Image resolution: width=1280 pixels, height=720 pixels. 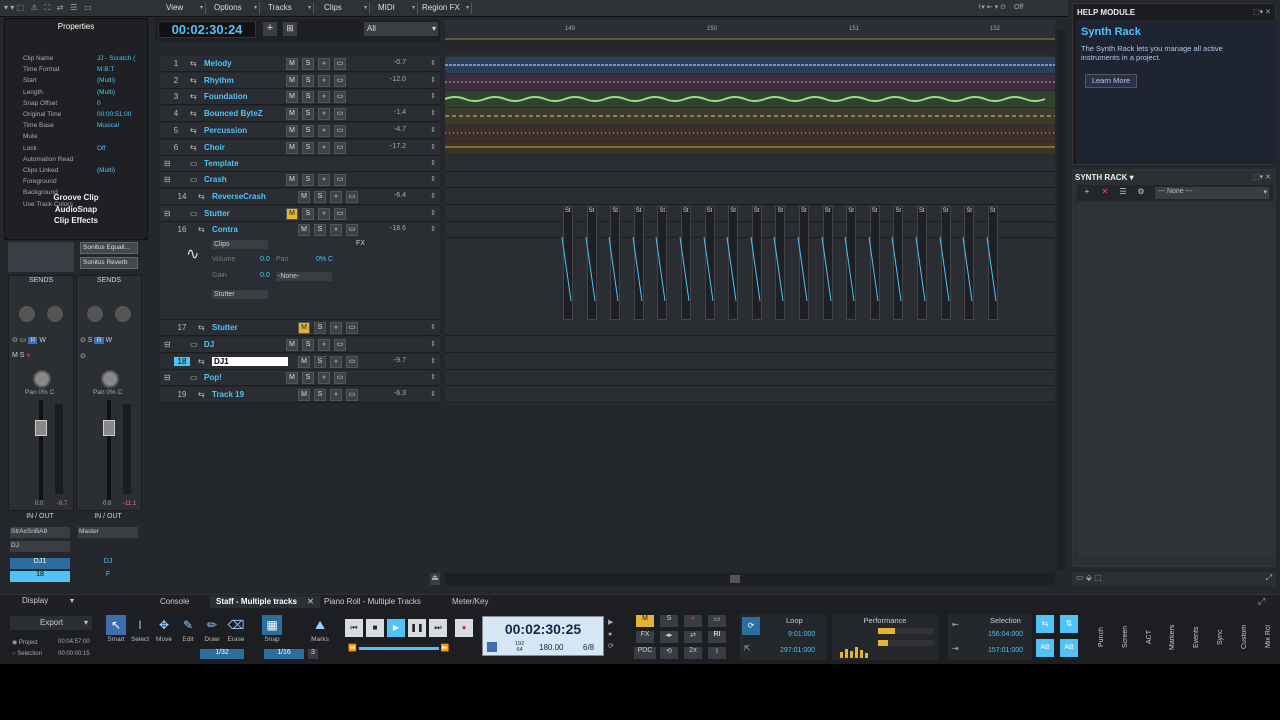 What do you see at coordinates (109, 341) in the screenshot?
I see `strip-buttons: ⊙ S R W` at bounding box center [109, 341].